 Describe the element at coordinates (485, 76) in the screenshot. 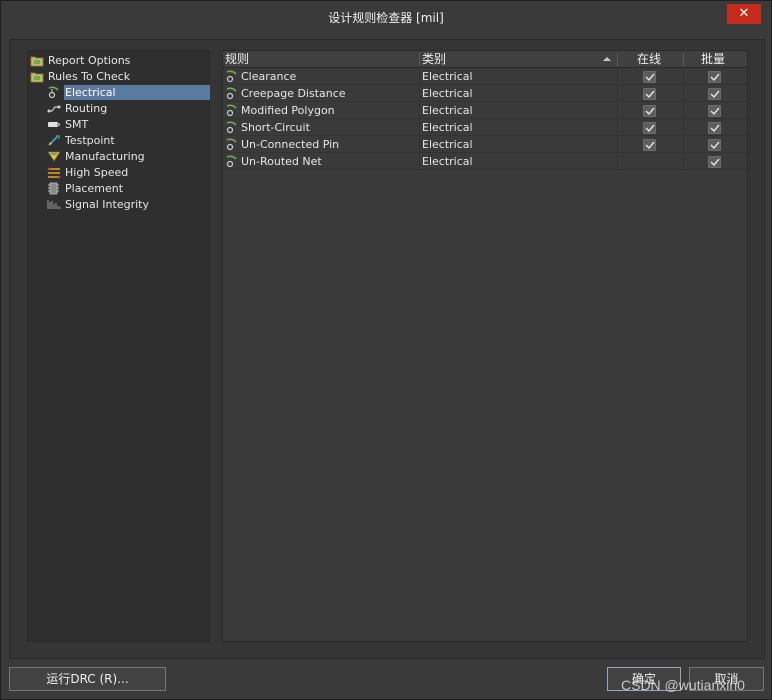

I see `table-row: Clearance Electrical` at that location.